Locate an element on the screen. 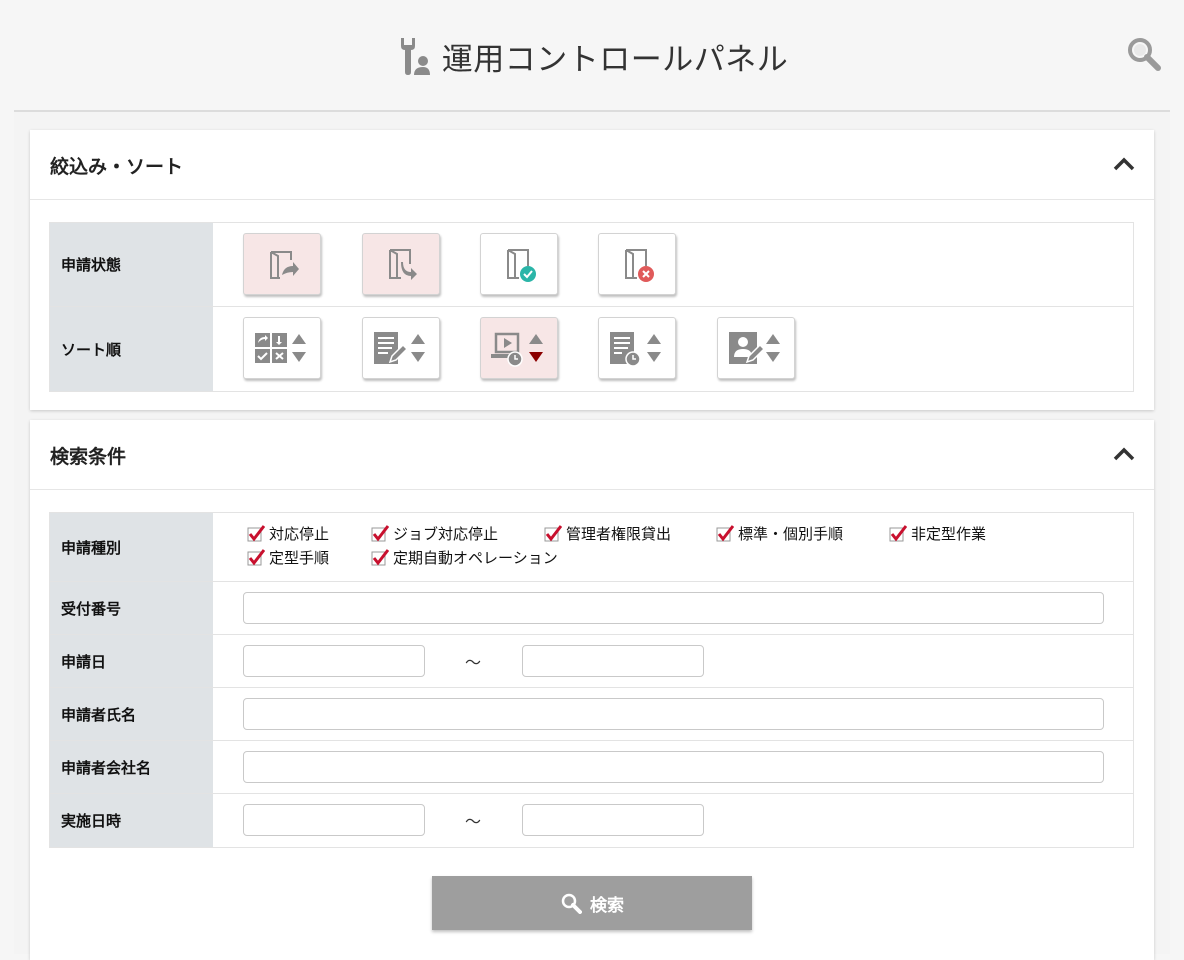  checkbox-teikei-tejun: 定型手順 is located at coordinates (288, 557).